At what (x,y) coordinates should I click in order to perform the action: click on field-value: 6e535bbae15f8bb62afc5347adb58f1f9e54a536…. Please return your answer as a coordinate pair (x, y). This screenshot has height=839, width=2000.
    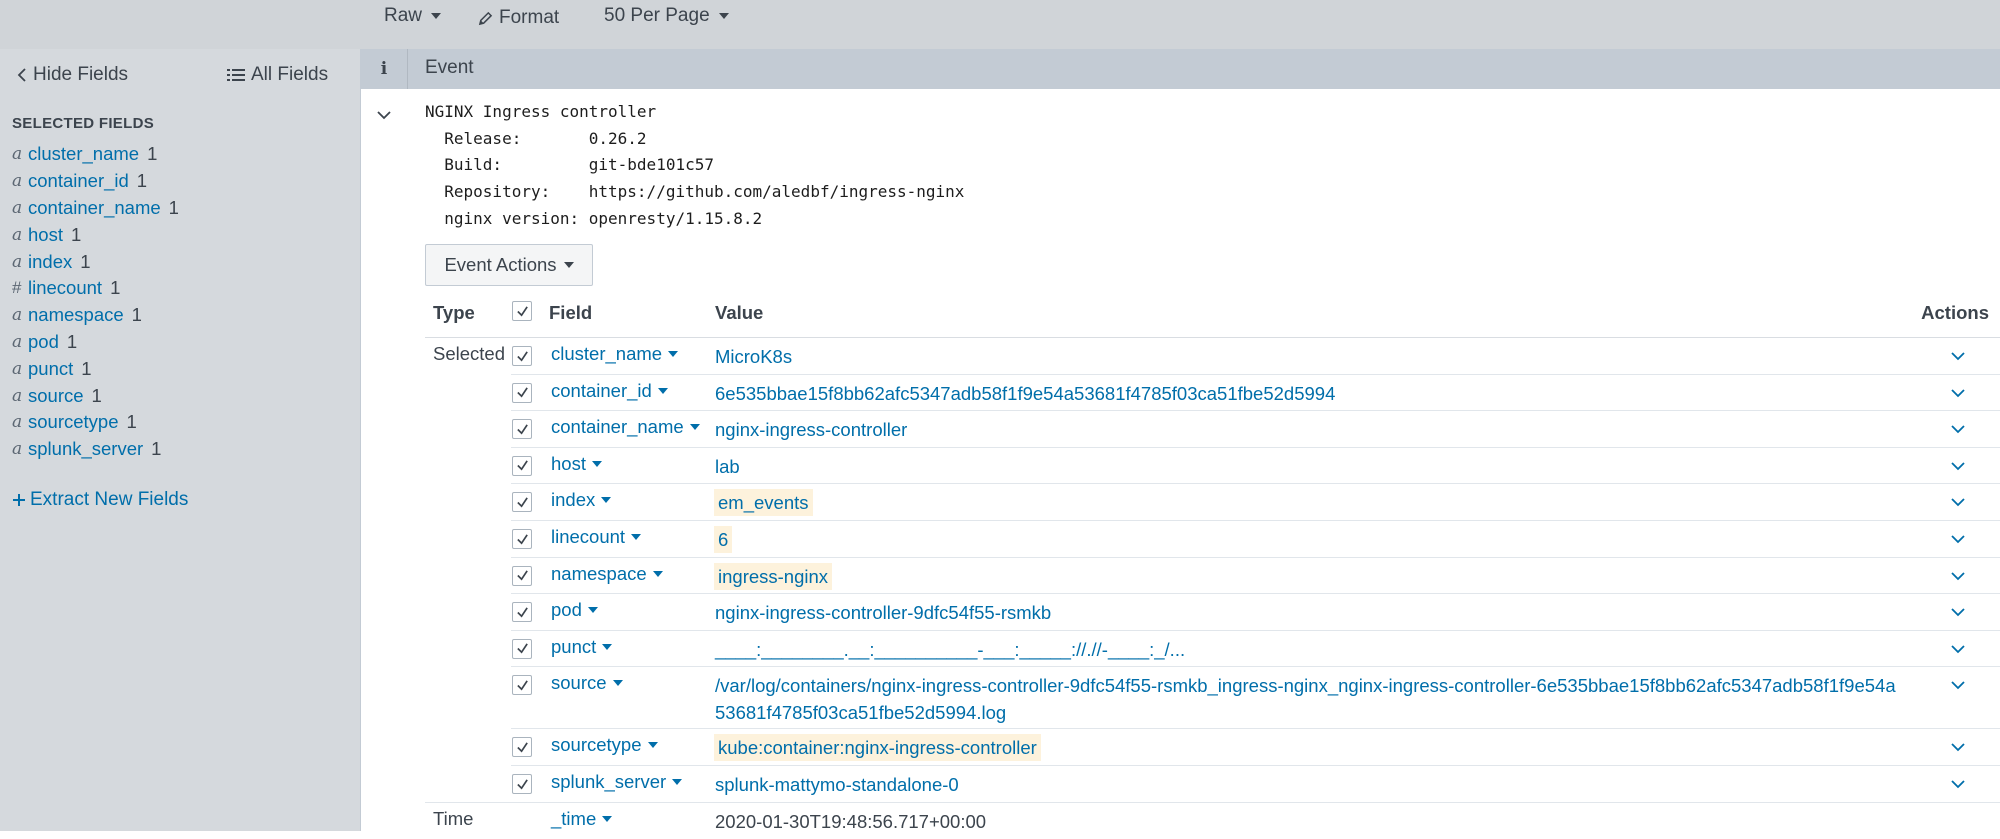
    Looking at the image, I should click on (1025, 393).